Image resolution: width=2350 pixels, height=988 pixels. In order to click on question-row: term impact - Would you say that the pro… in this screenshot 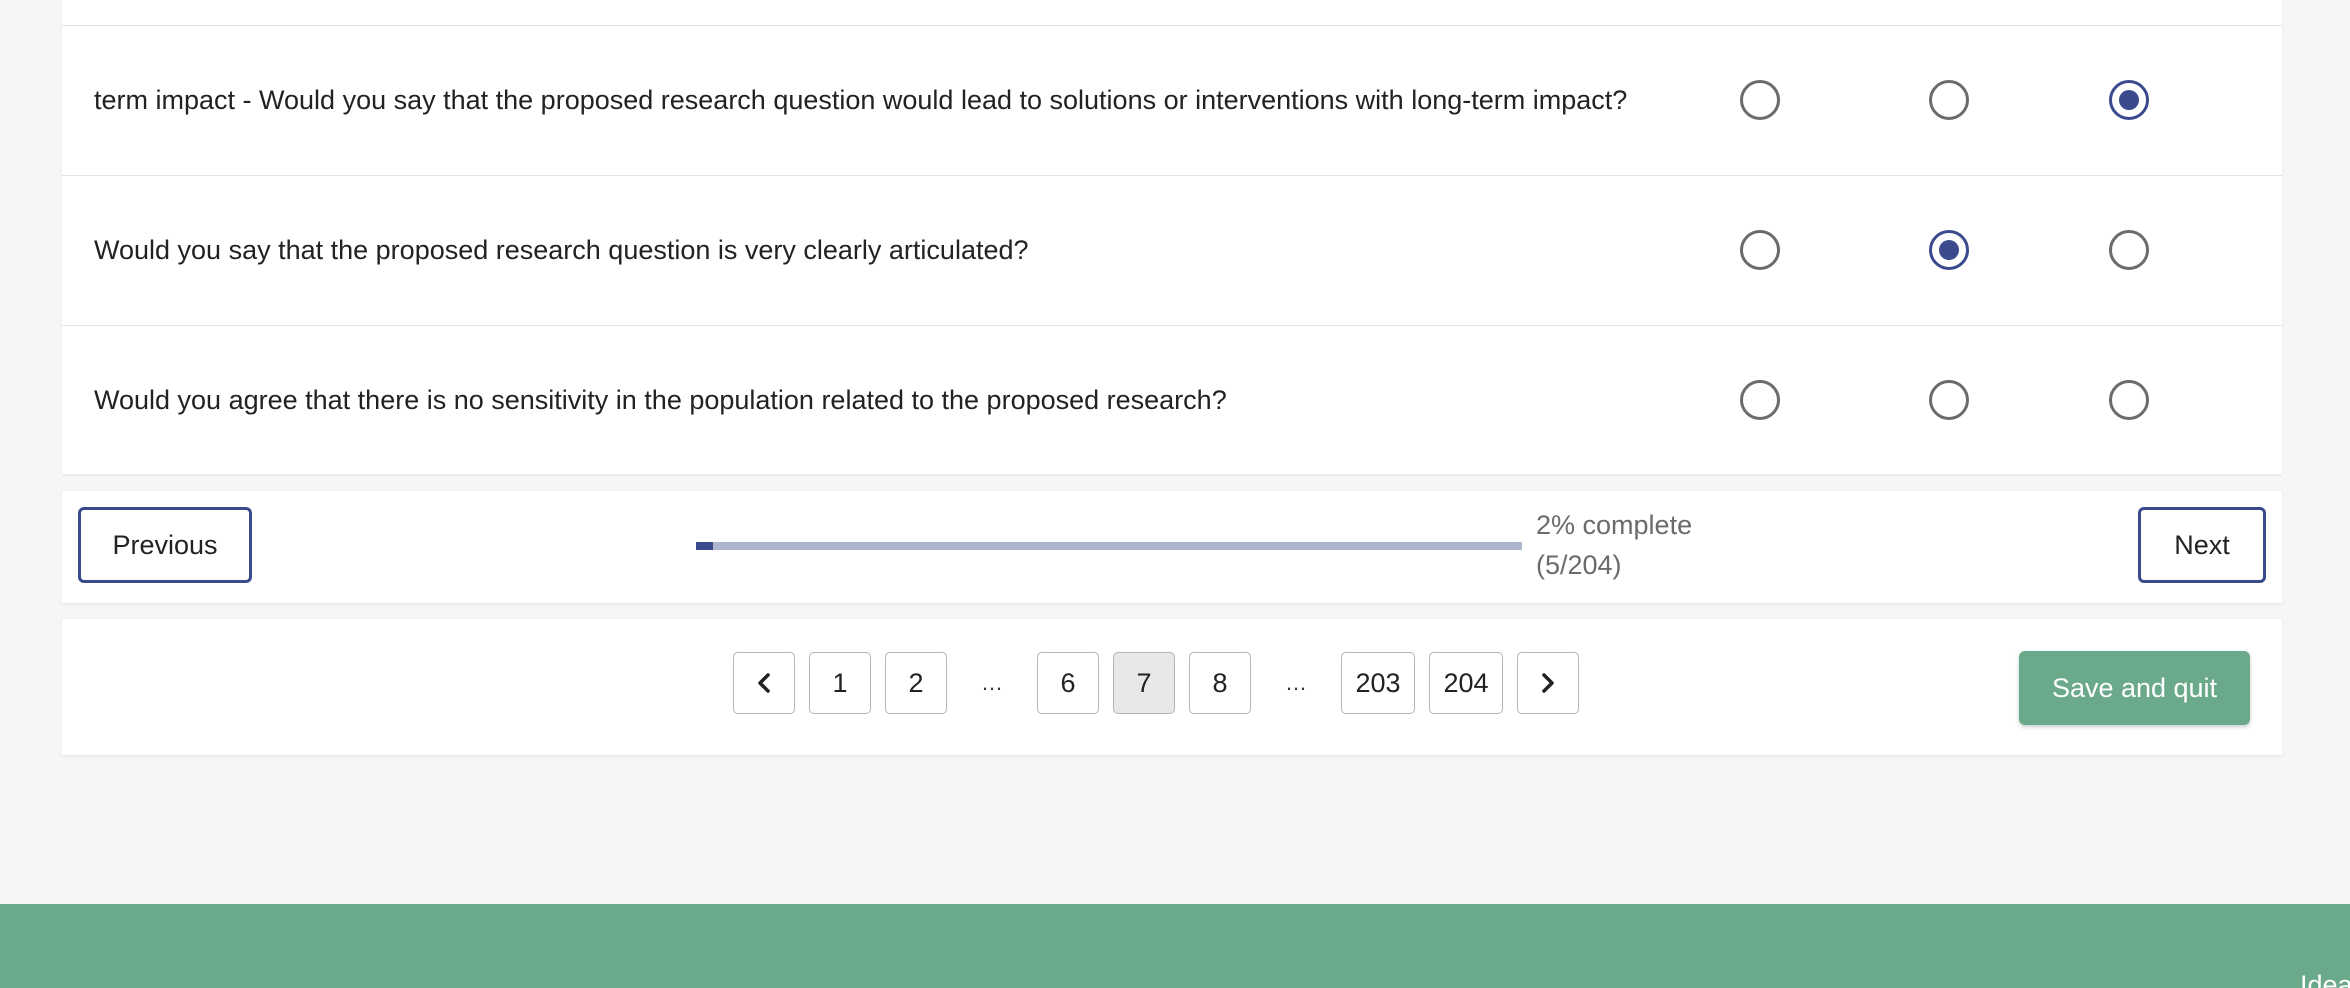, I will do `click(1172, 99)`.